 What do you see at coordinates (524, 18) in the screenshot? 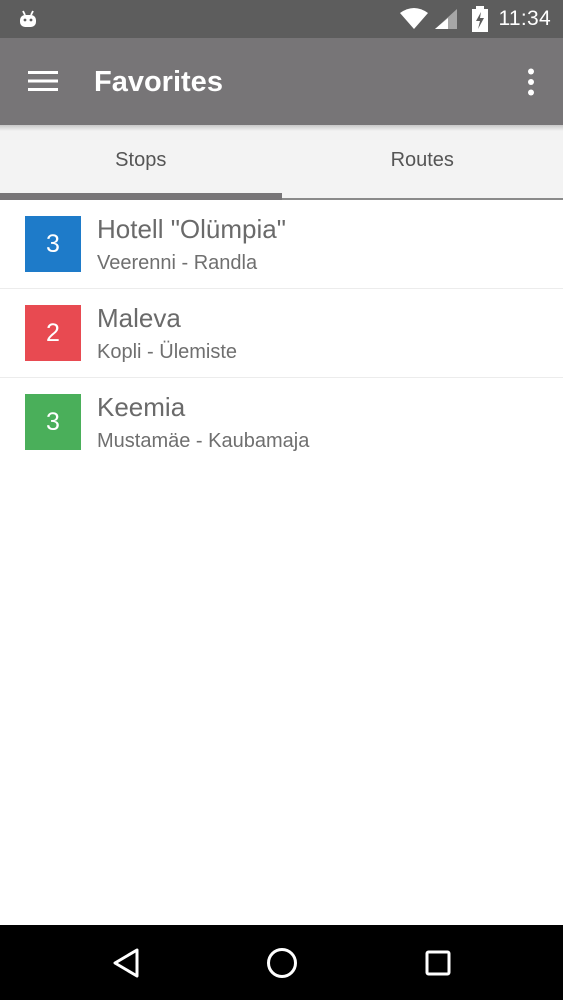
I see `status-time: 11:34` at bounding box center [524, 18].